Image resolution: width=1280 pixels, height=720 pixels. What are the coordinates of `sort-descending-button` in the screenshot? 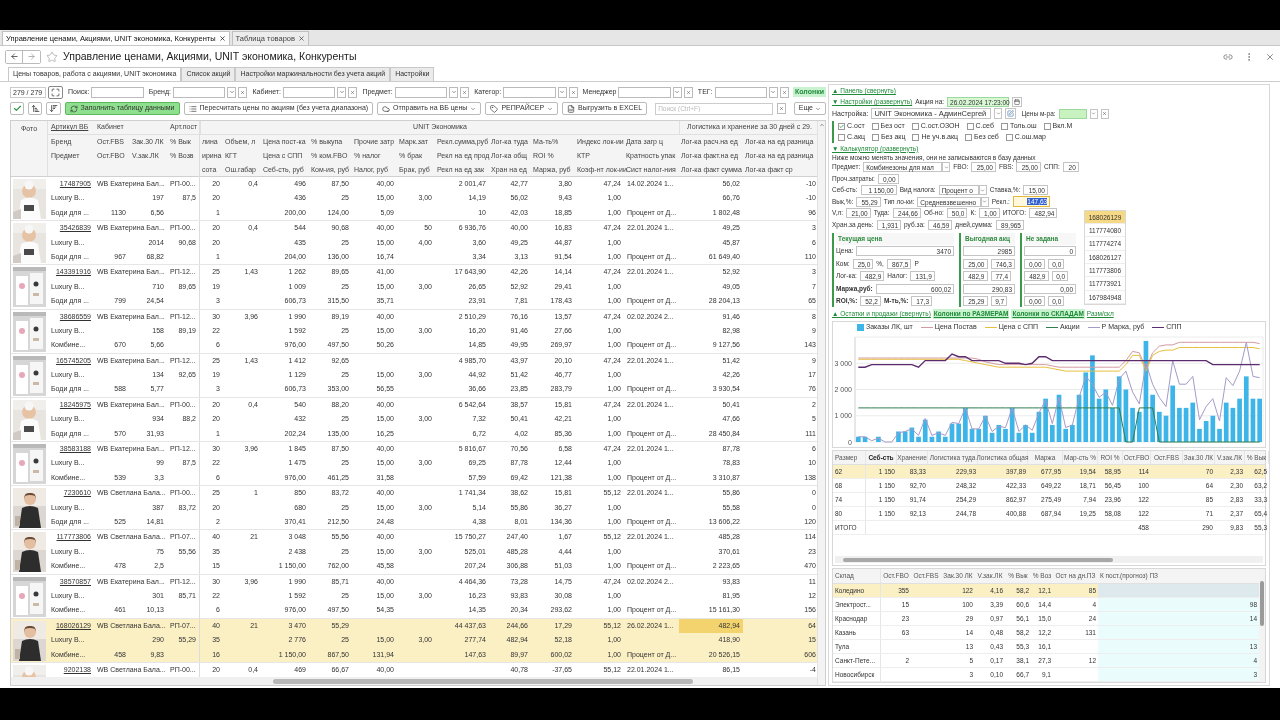 It's located at (53, 108).